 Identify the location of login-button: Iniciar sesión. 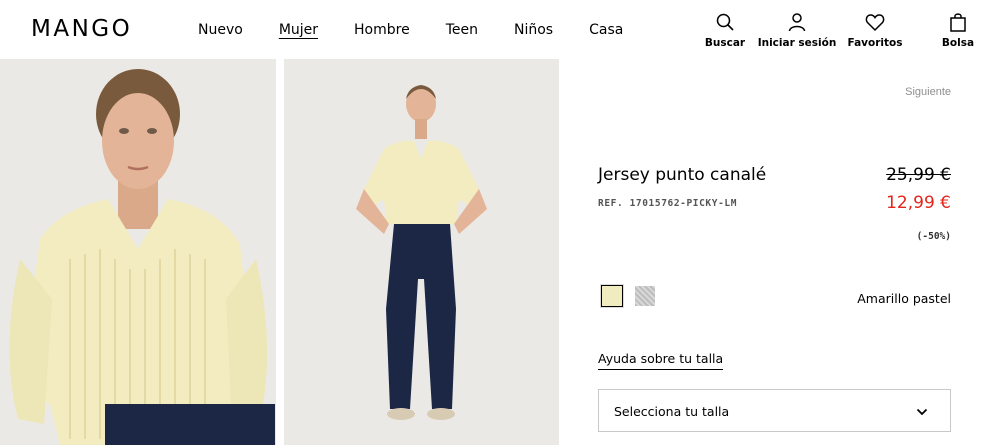
(797, 30).